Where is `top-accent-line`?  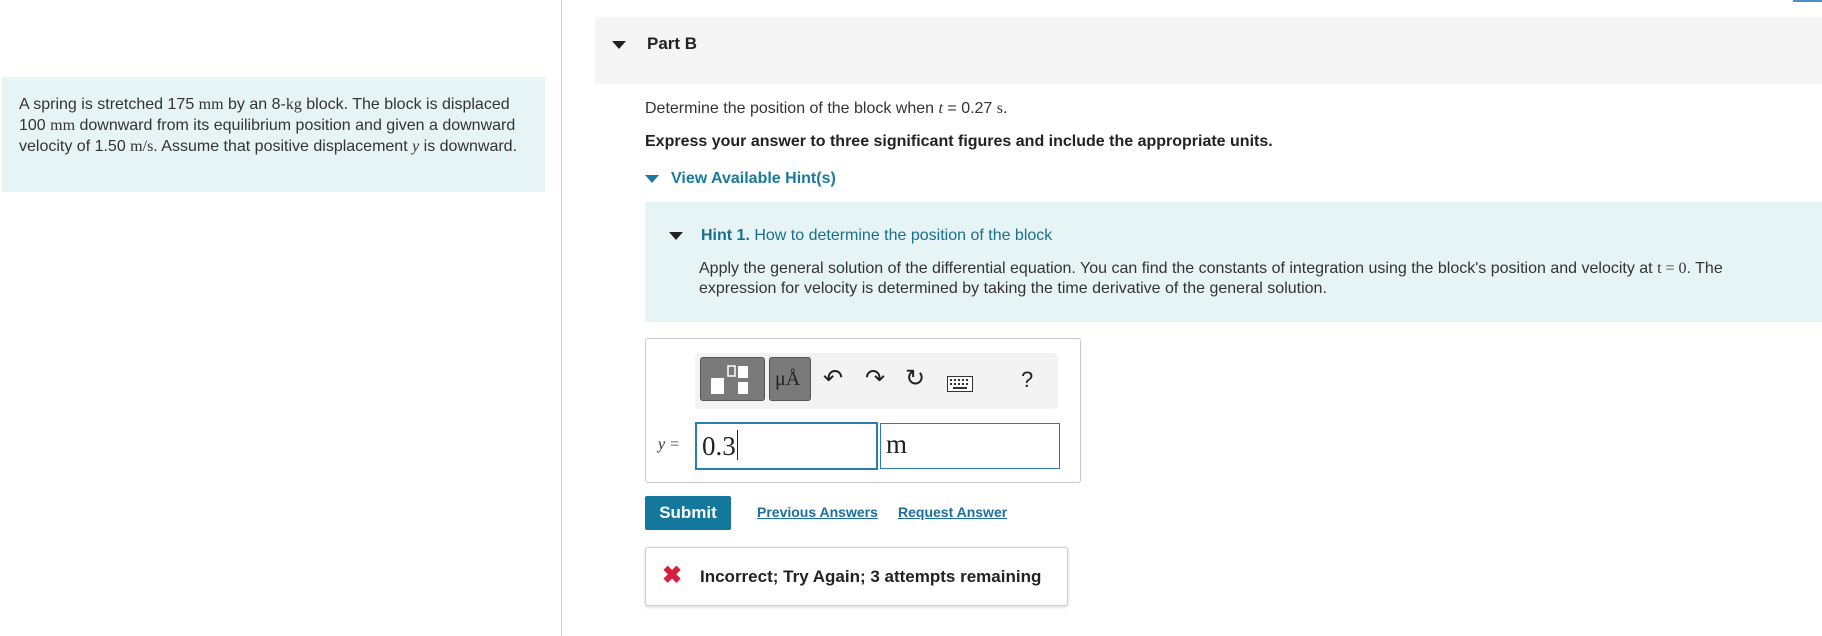 top-accent-line is located at coordinates (1807, 1).